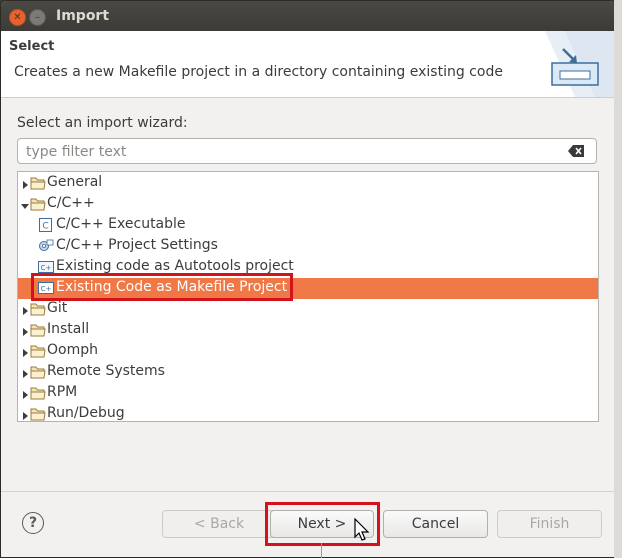 Image resolution: width=622 pixels, height=558 pixels. I want to click on settings-icon, so click(46, 246).